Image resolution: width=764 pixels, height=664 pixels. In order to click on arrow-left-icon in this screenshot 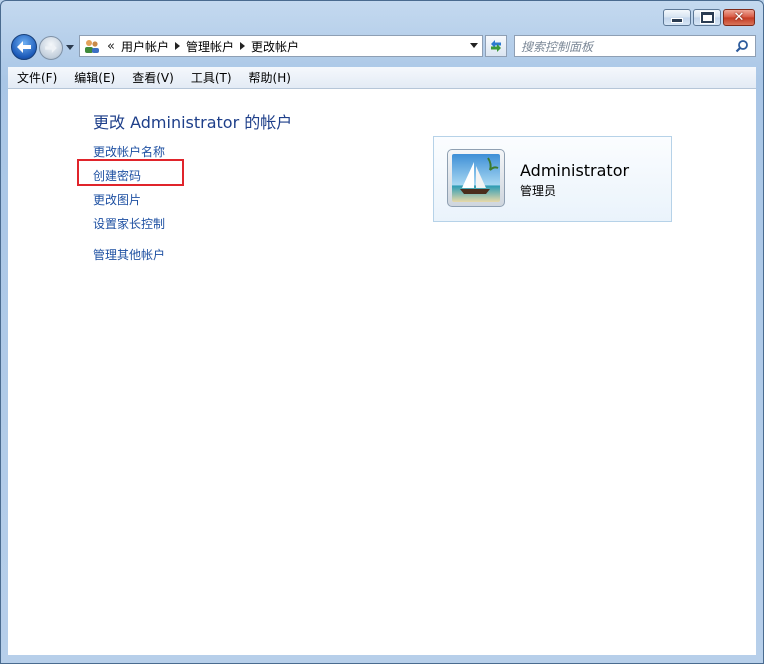, I will do `click(24, 47)`.